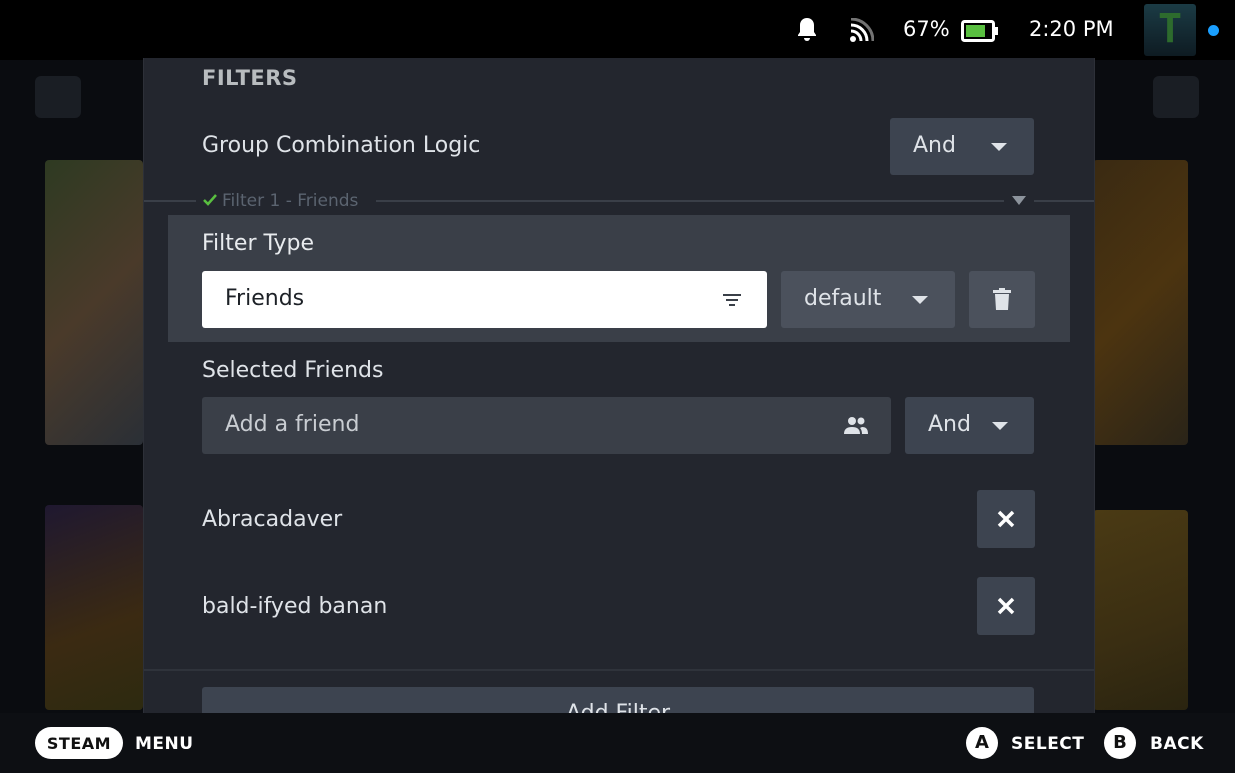 The width and height of the screenshot is (1235, 773). I want to click on filter-mode-value: default, so click(843, 298).